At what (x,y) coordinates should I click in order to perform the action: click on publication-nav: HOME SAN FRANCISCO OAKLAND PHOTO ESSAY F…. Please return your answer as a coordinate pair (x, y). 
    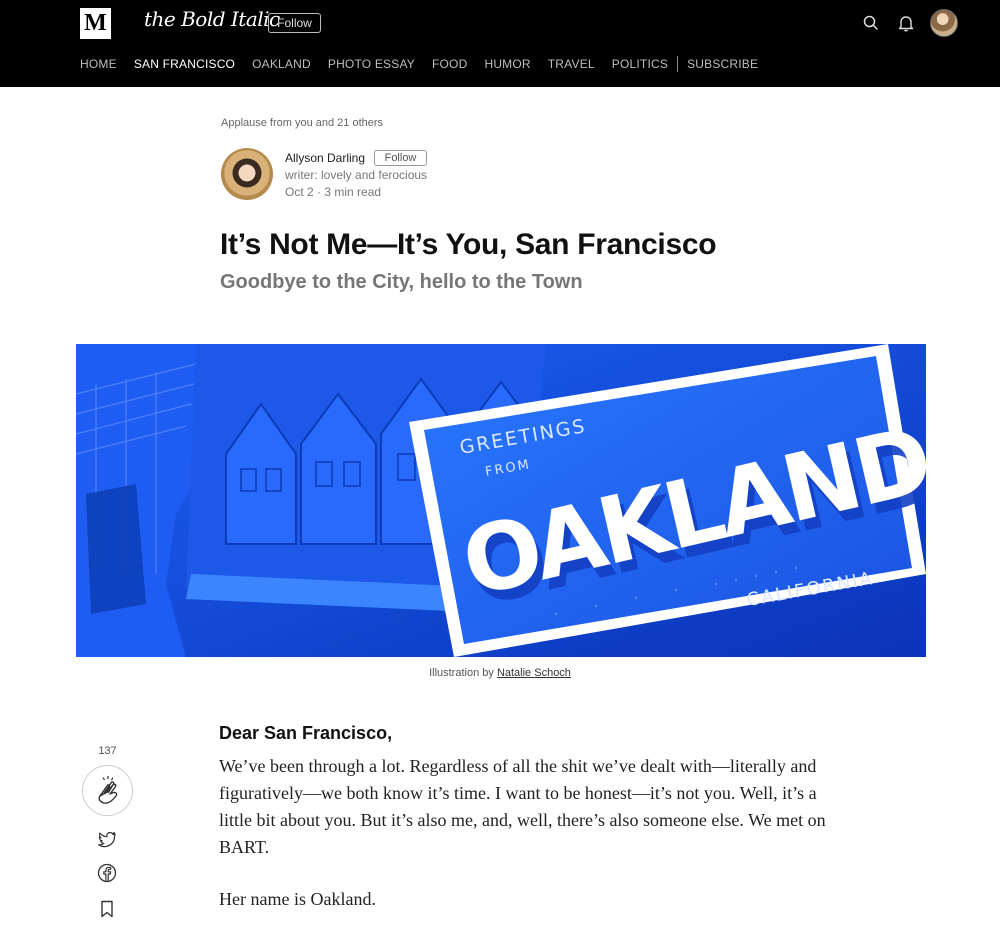
    Looking at the image, I should click on (427, 64).